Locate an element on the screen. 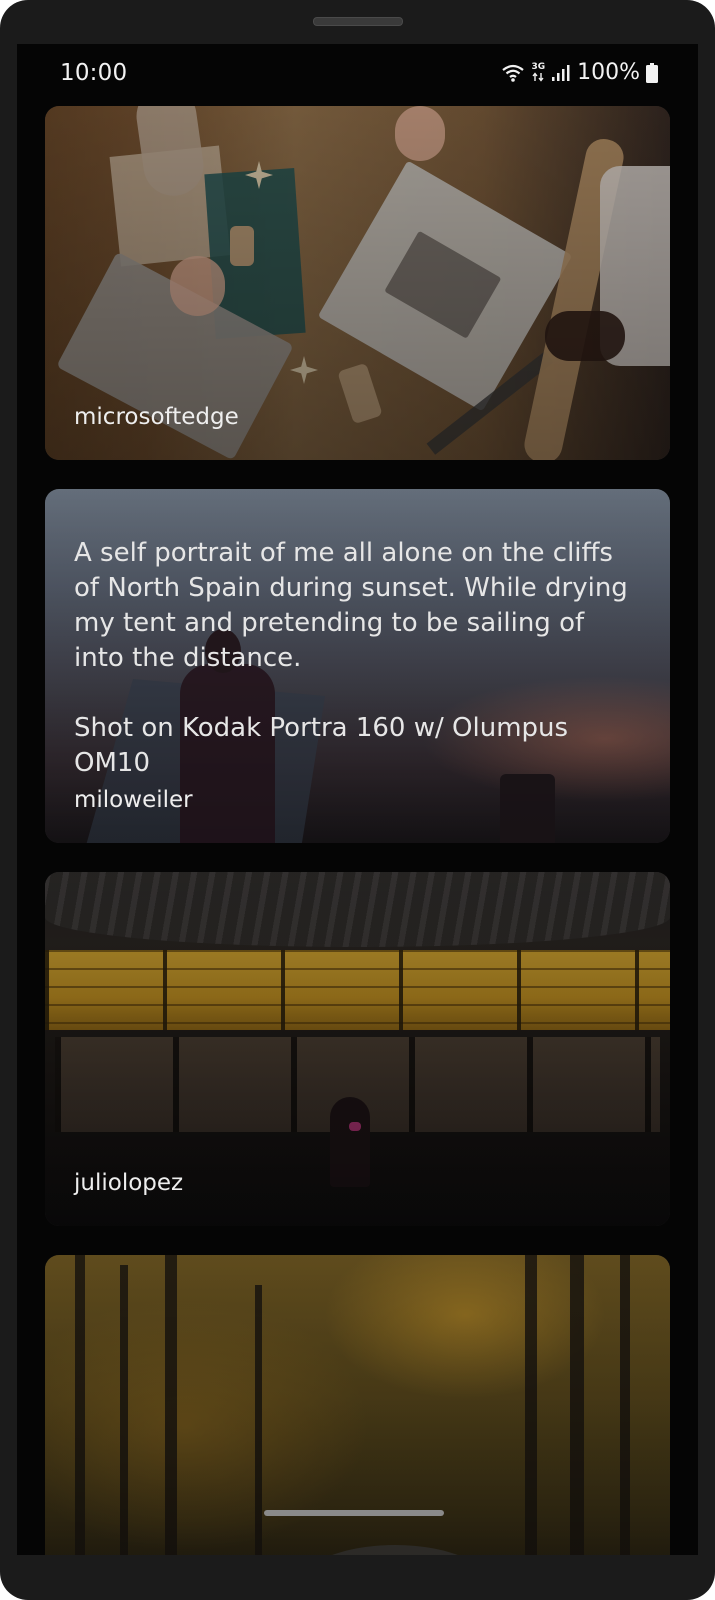  card-username: microsoftedge is located at coordinates (156, 417).